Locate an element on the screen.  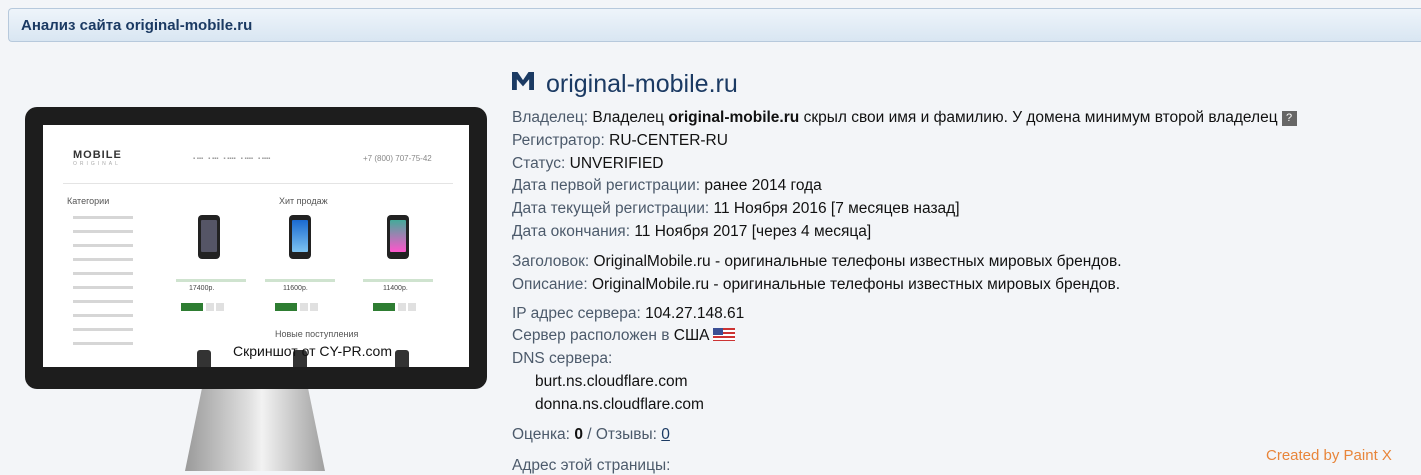
screenshot-categories: Категории is located at coordinates (88, 201).